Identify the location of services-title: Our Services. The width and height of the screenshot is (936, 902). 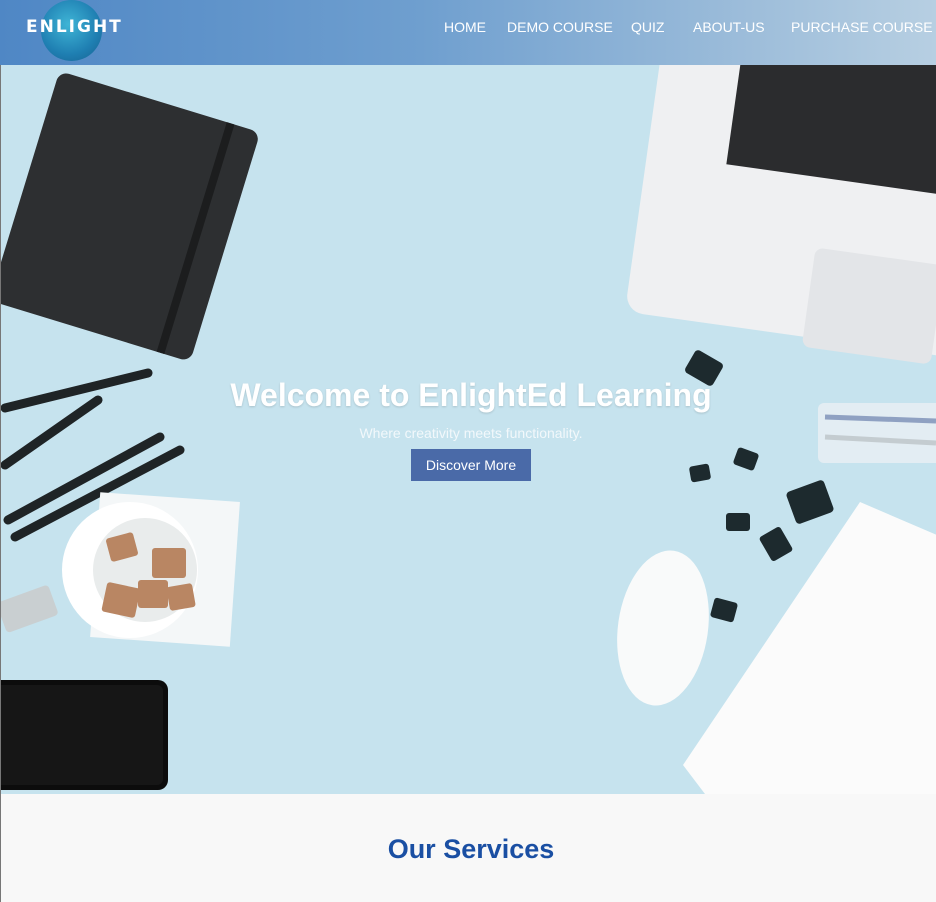
(471, 849).